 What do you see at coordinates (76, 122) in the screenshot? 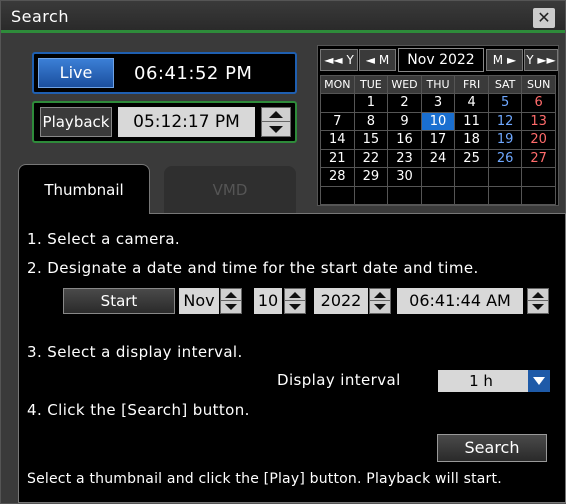
I see `playback-button: Playback` at bounding box center [76, 122].